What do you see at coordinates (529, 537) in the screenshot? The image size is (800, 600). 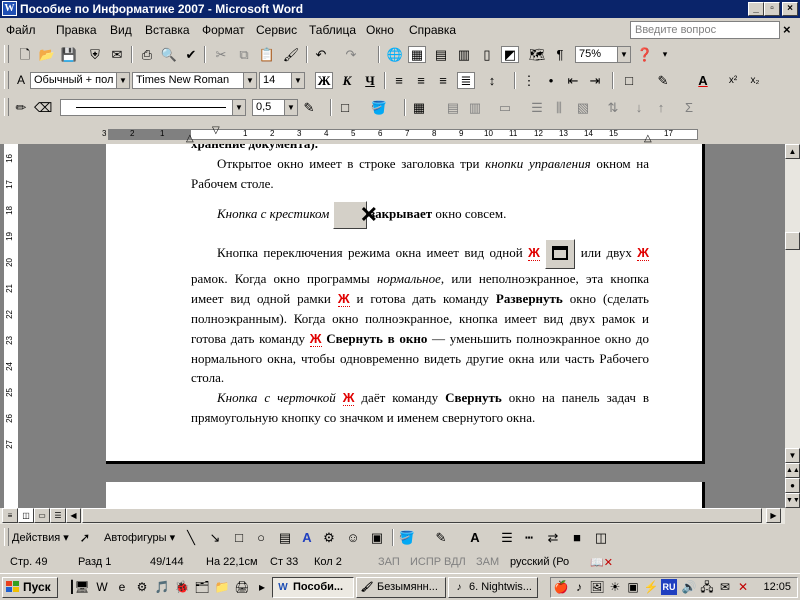 I see `dash-style-icon: ┅` at bounding box center [529, 537].